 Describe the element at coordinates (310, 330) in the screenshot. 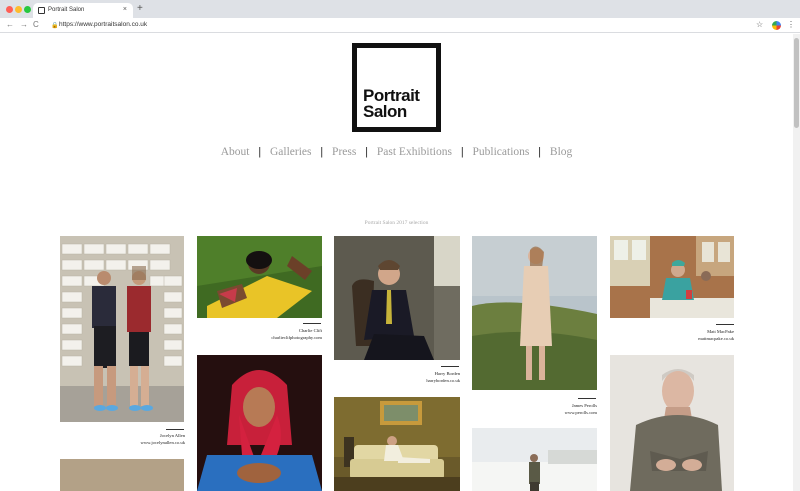

I see `photographer-name: Charlie Clift` at that location.